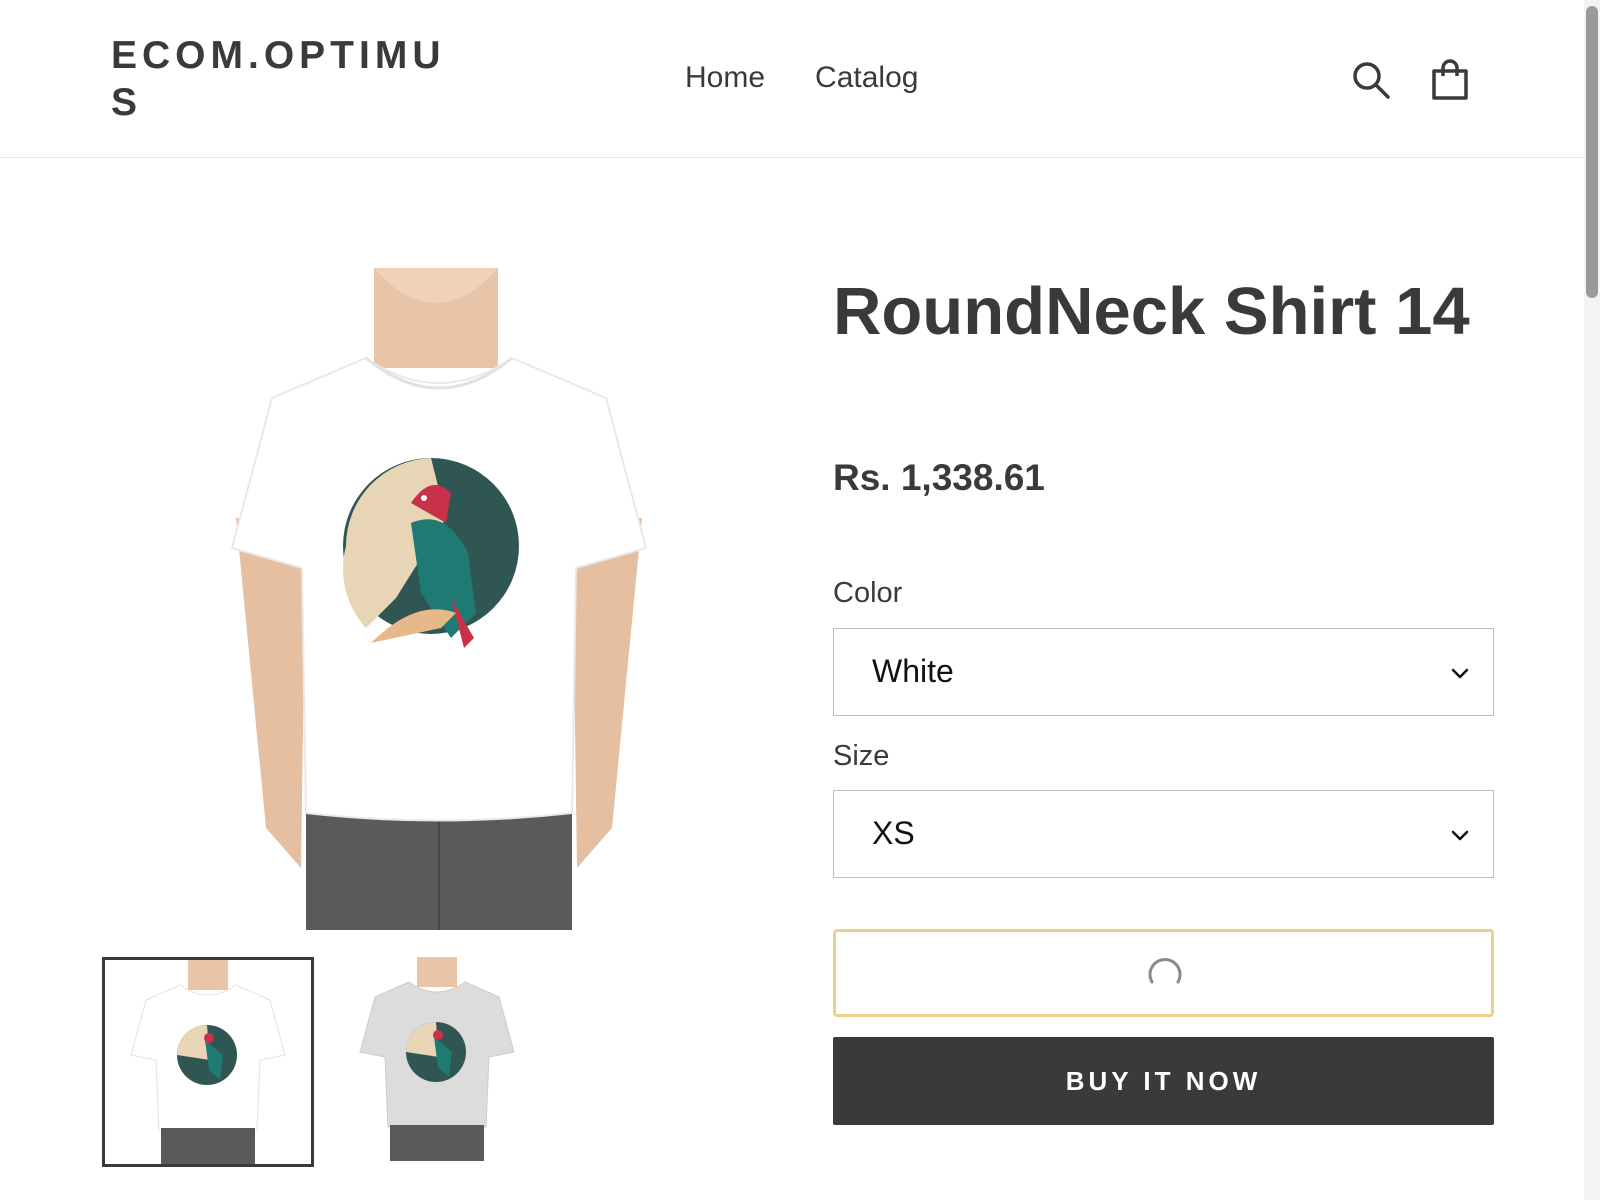 Image resolution: width=1600 pixels, height=1200 pixels. Describe the element at coordinates (913, 671) in the screenshot. I see `color-select-value: White` at that location.